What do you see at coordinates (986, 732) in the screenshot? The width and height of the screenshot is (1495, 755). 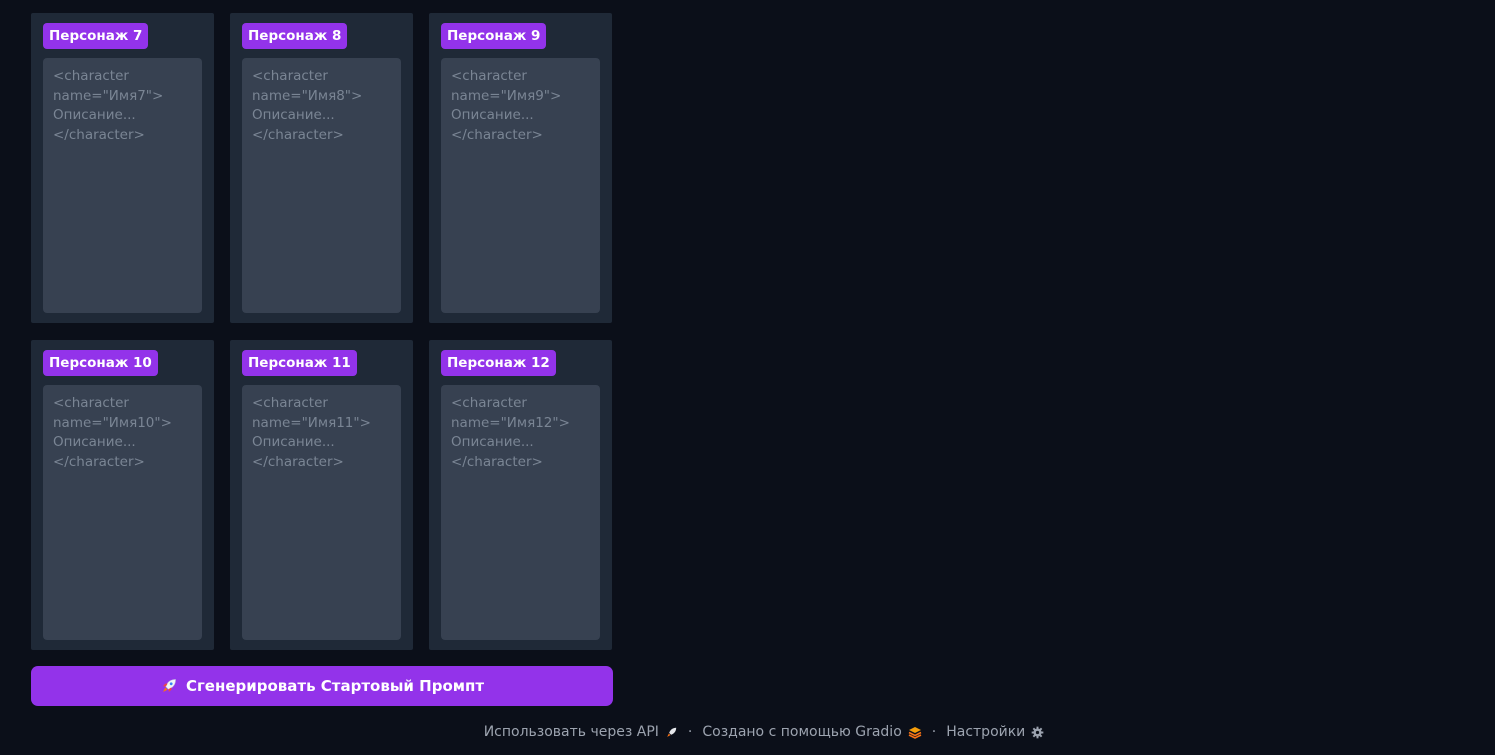 I see `footer-settings-label: Настройки` at bounding box center [986, 732].